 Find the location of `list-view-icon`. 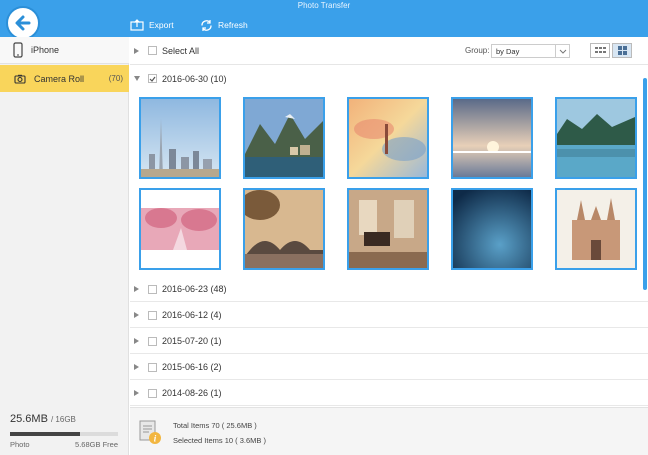

list-view-icon is located at coordinates (600, 50).